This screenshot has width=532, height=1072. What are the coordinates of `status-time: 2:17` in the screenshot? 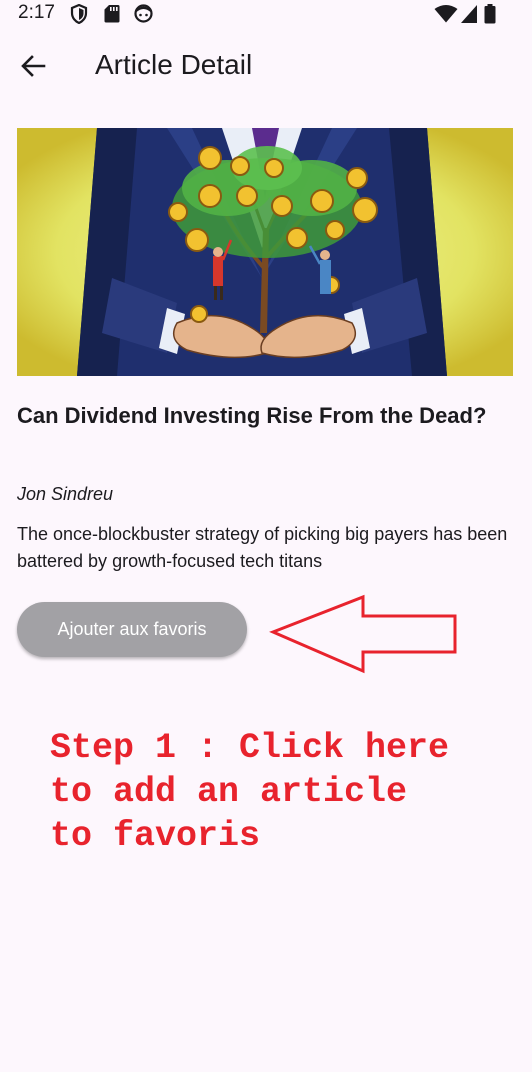 It's located at (36, 12).